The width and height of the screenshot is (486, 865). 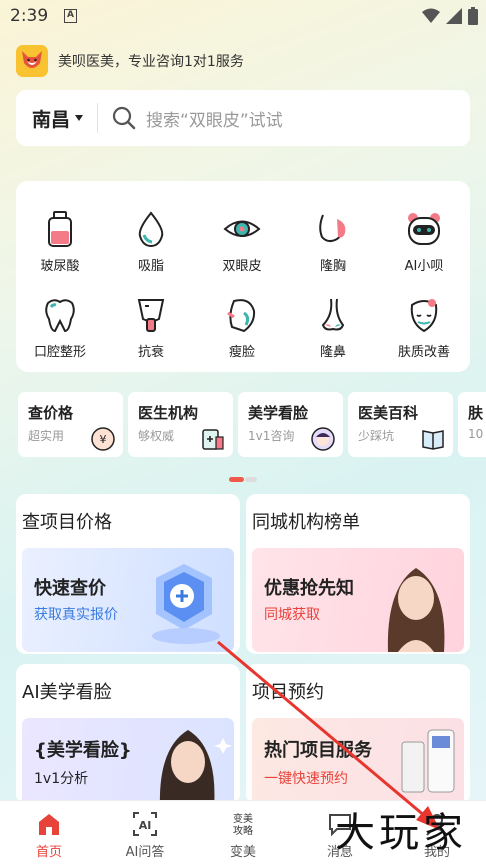 What do you see at coordinates (236, 479) in the screenshot?
I see `indicator-active` at bounding box center [236, 479].